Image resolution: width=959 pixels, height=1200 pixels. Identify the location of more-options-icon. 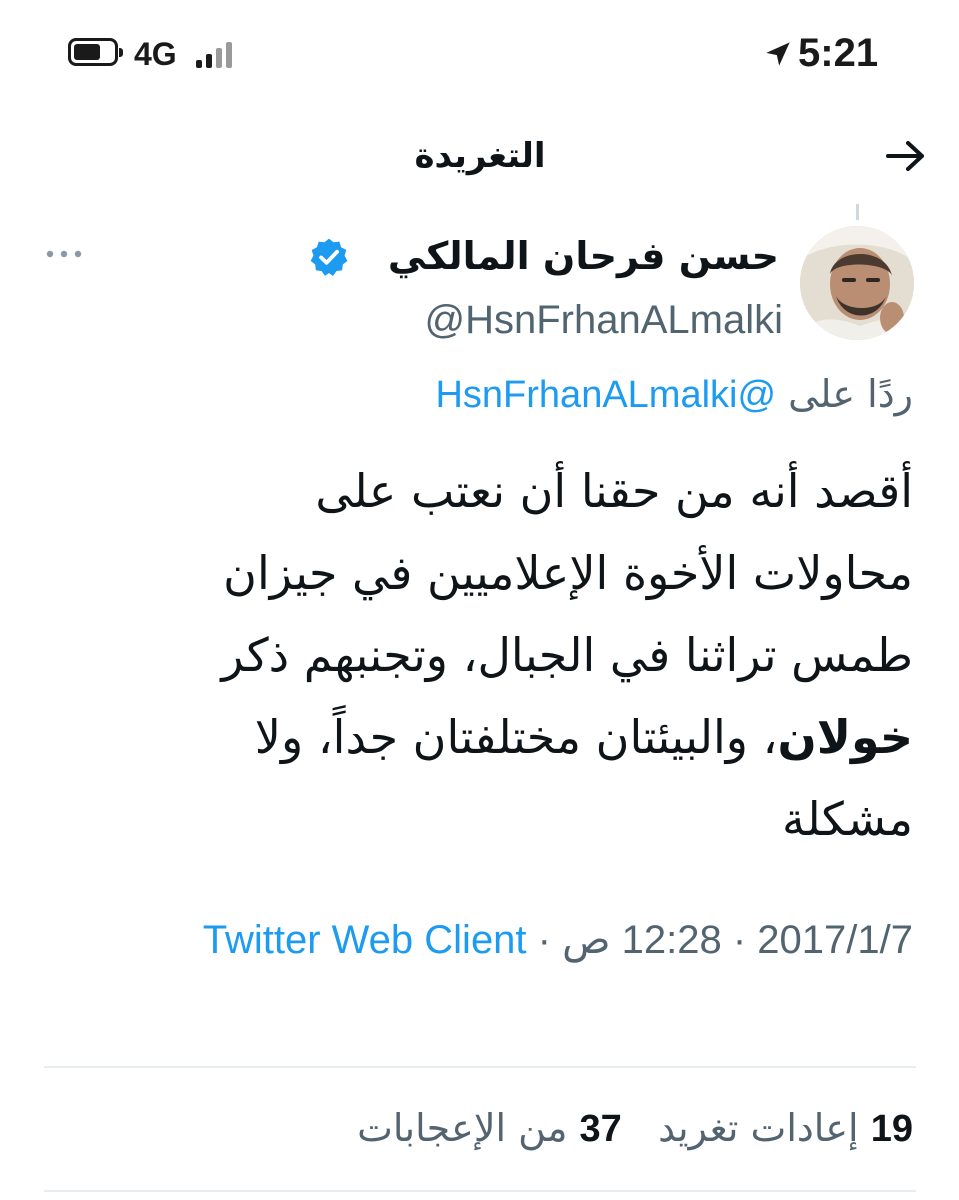
(64, 254).